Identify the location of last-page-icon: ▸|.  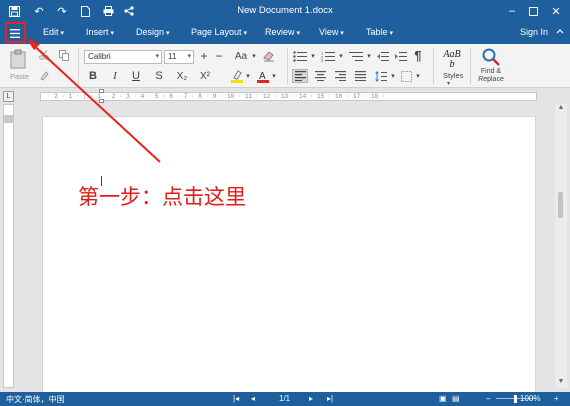
(330, 398).